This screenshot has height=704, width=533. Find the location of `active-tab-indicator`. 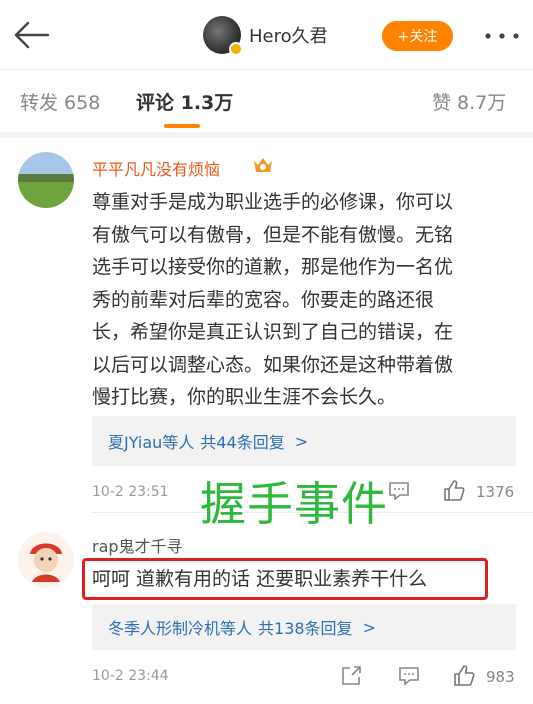

active-tab-indicator is located at coordinates (182, 126).